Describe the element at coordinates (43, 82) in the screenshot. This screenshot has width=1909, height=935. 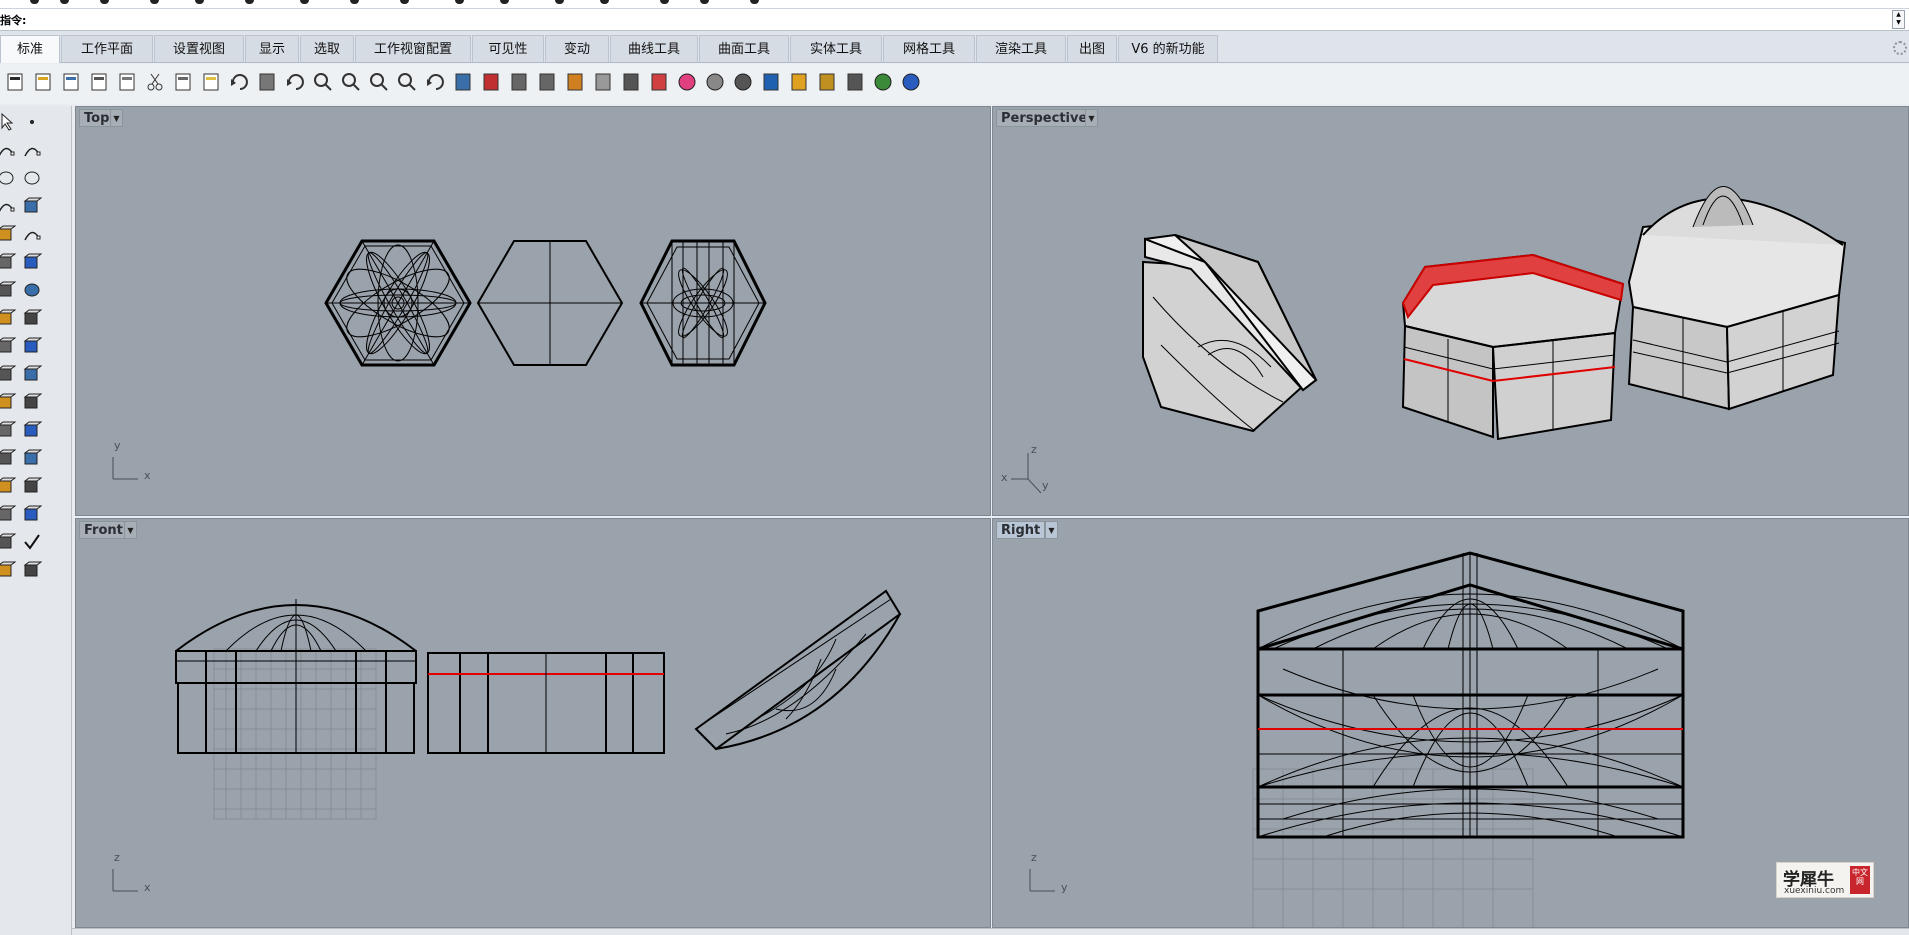
I see `open-icon` at that location.